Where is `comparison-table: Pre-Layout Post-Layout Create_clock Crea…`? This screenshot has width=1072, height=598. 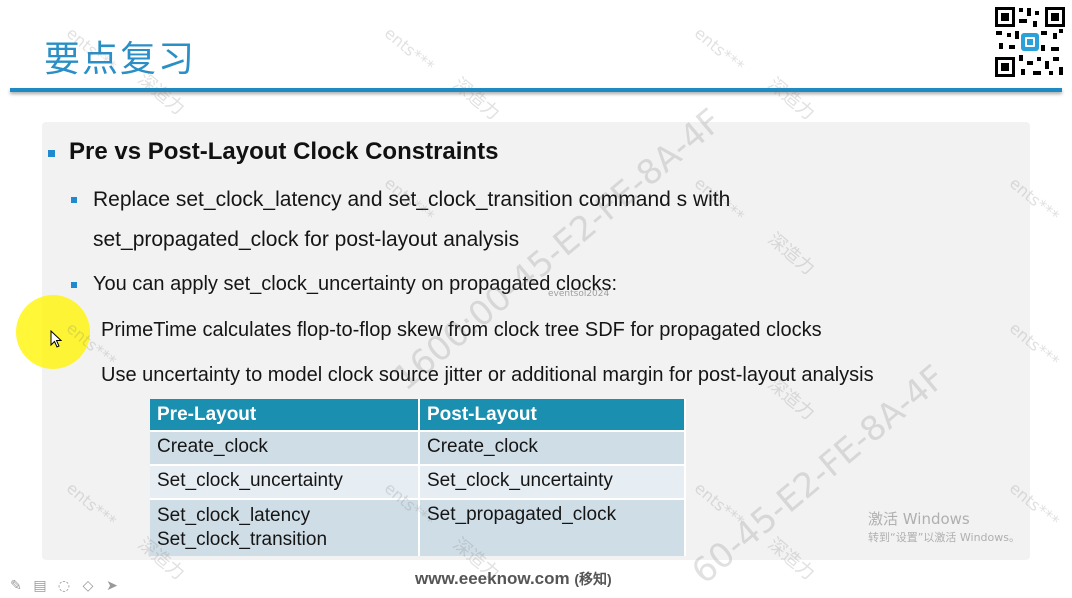 comparison-table: Pre-Layout Post-Layout Create_clock Crea… is located at coordinates (418, 477).